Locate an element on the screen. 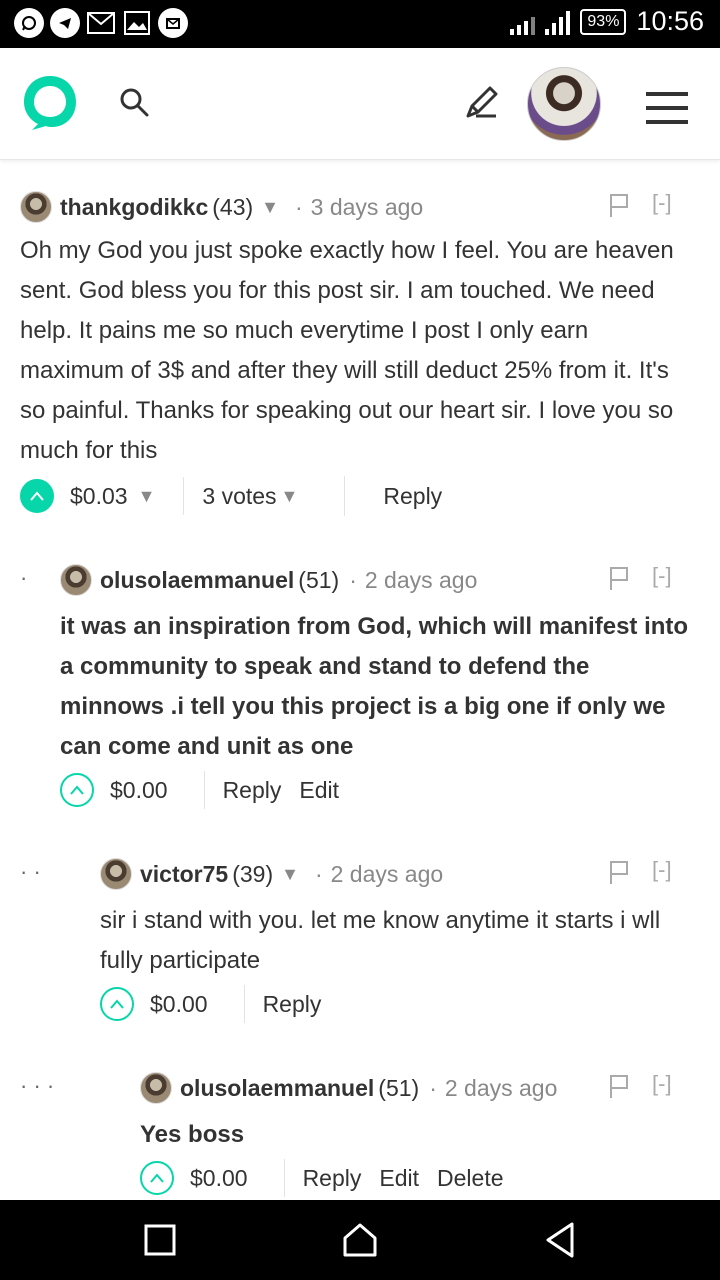 This screenshot has width=720, height=1280. app-header is located at coordinates (360, 104).